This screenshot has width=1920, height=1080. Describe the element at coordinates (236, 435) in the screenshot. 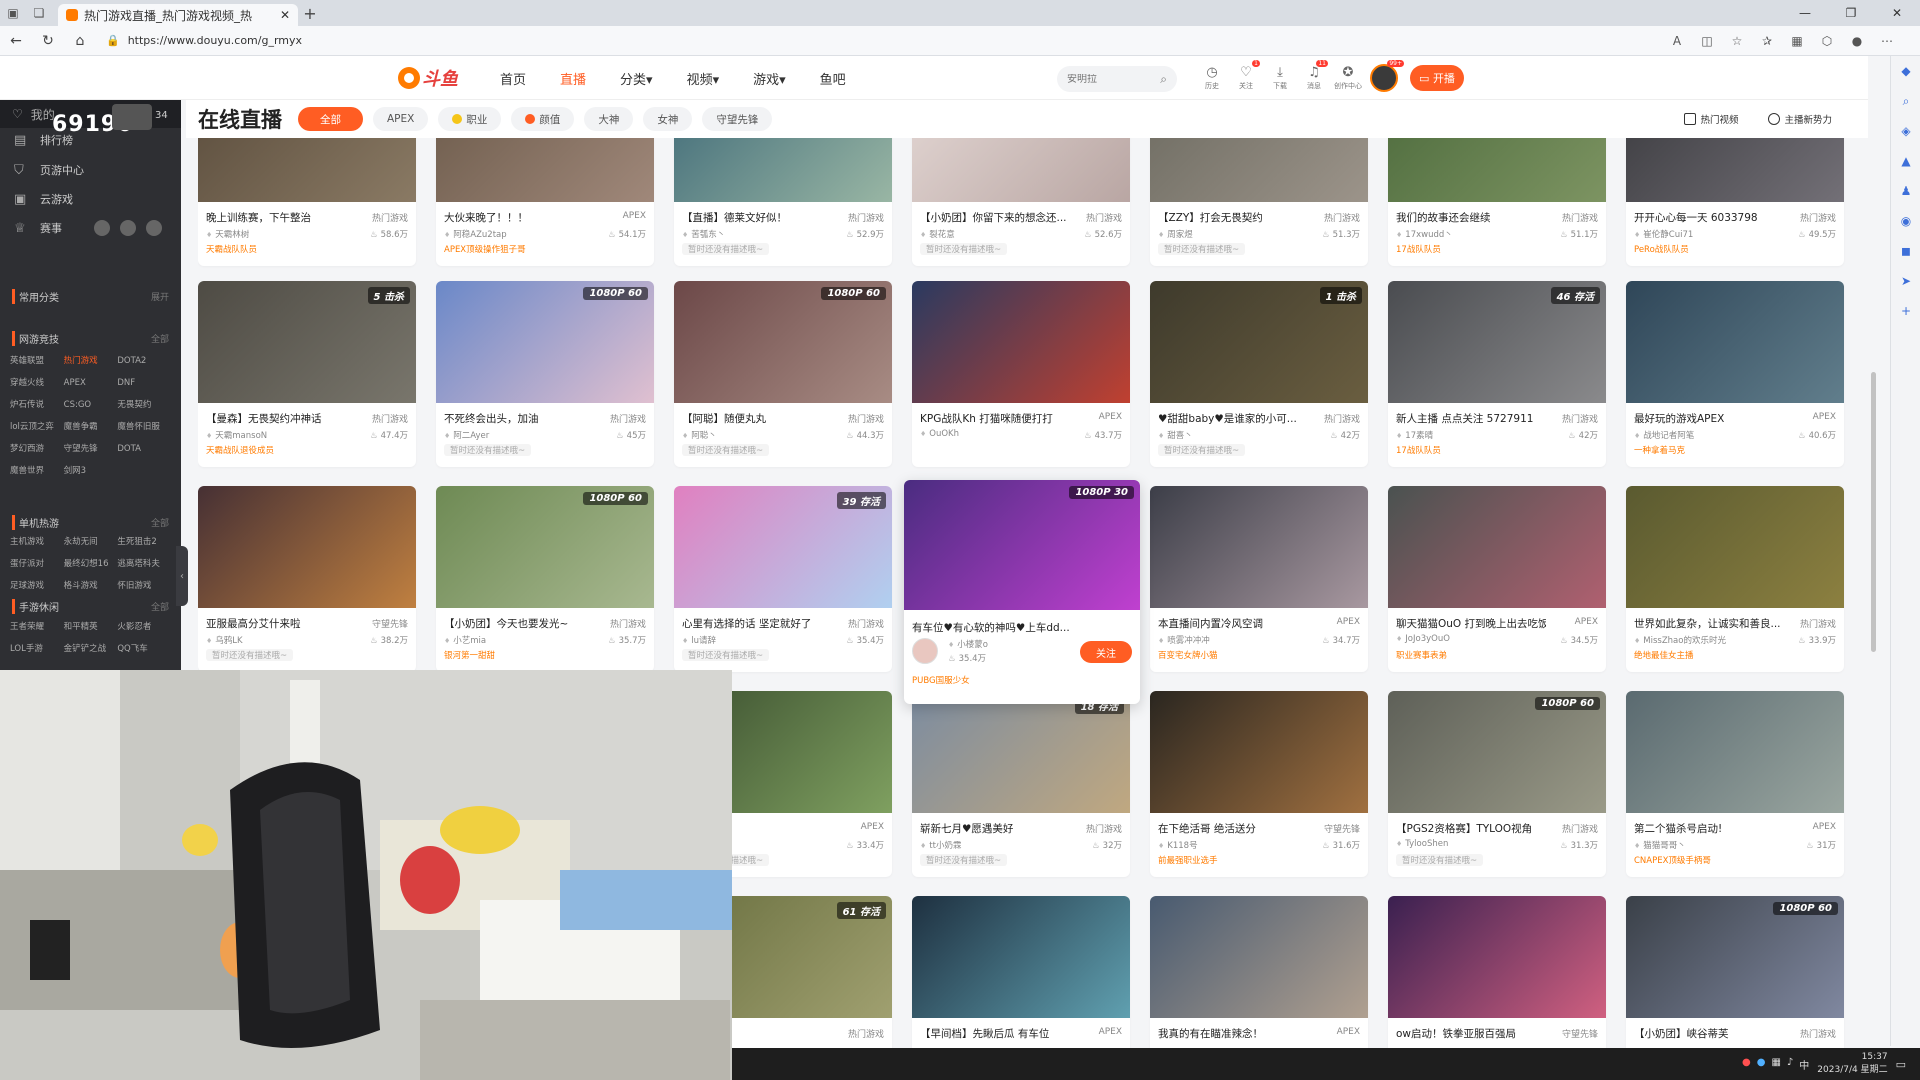

I see `anchor-name: 天霸mansoN` at that location.